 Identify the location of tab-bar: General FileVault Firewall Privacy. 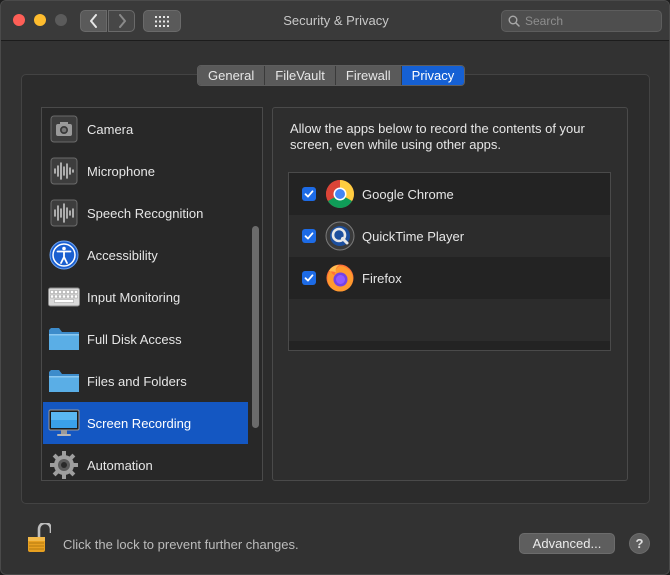
(331, 75).